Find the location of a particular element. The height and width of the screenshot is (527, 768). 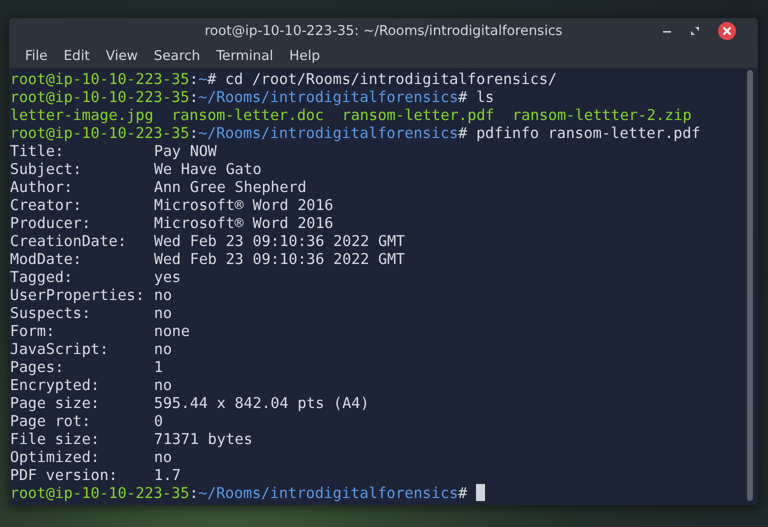

menu-item: View is located at coordinates (122, 56).